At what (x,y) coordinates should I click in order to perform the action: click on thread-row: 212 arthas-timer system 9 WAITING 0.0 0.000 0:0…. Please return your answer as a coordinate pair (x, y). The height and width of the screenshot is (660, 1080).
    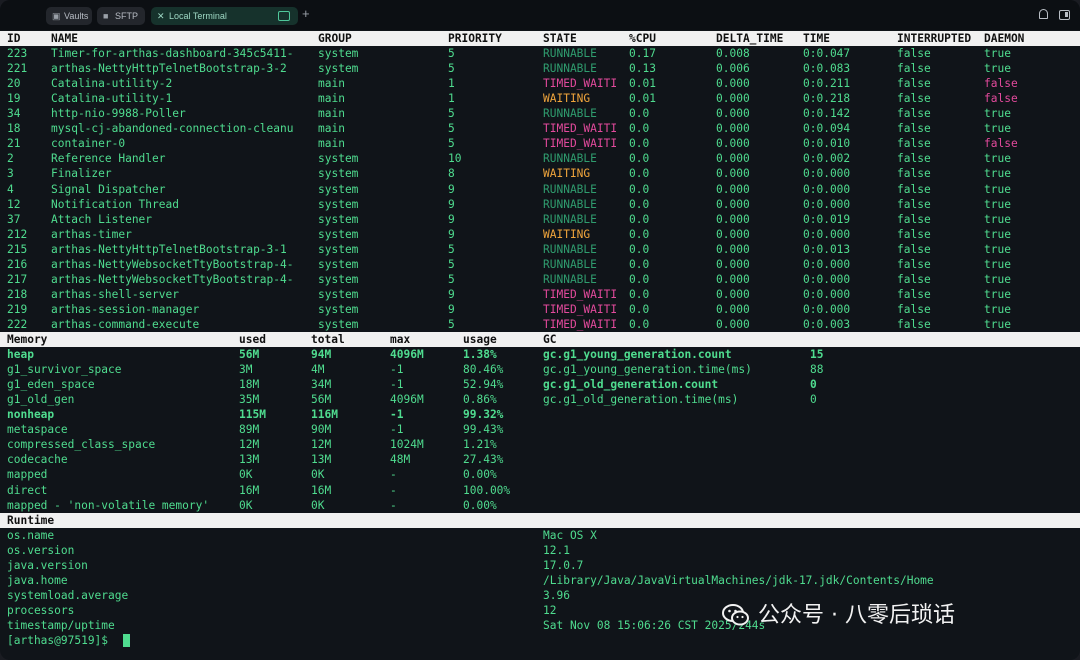
    Looking at the image, I should click on (540, 234).